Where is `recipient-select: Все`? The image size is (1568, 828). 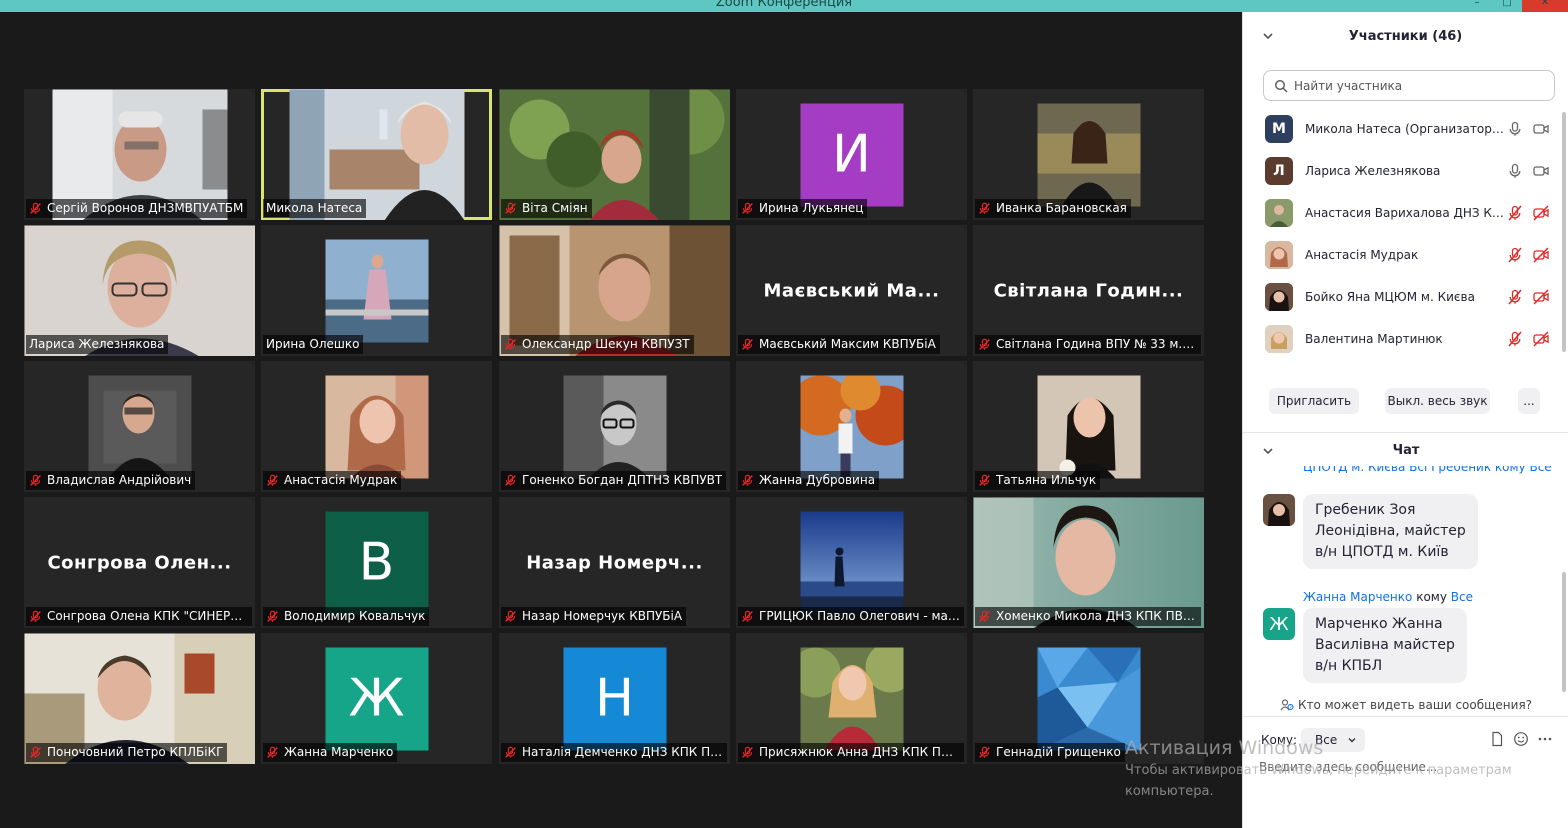
recipient-select: Все is located at coordinates (1333, 740).